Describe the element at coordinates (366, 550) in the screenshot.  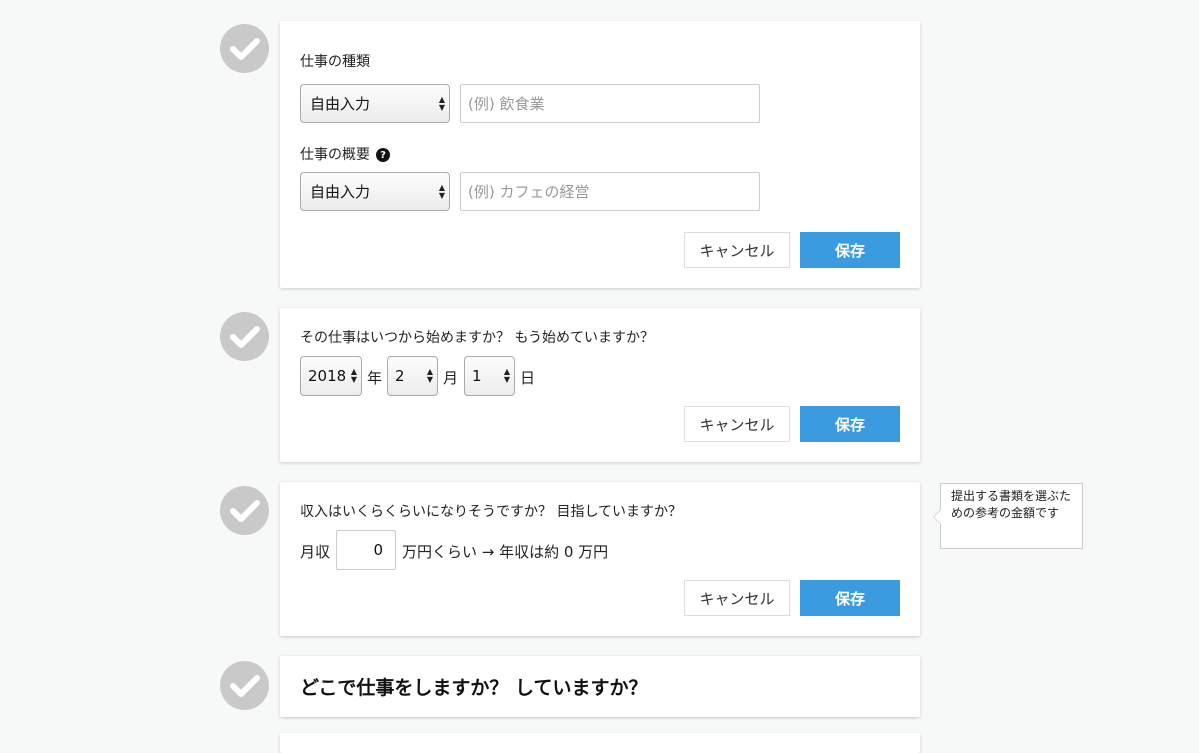
I see `monthly-income-input: 0` at that location.